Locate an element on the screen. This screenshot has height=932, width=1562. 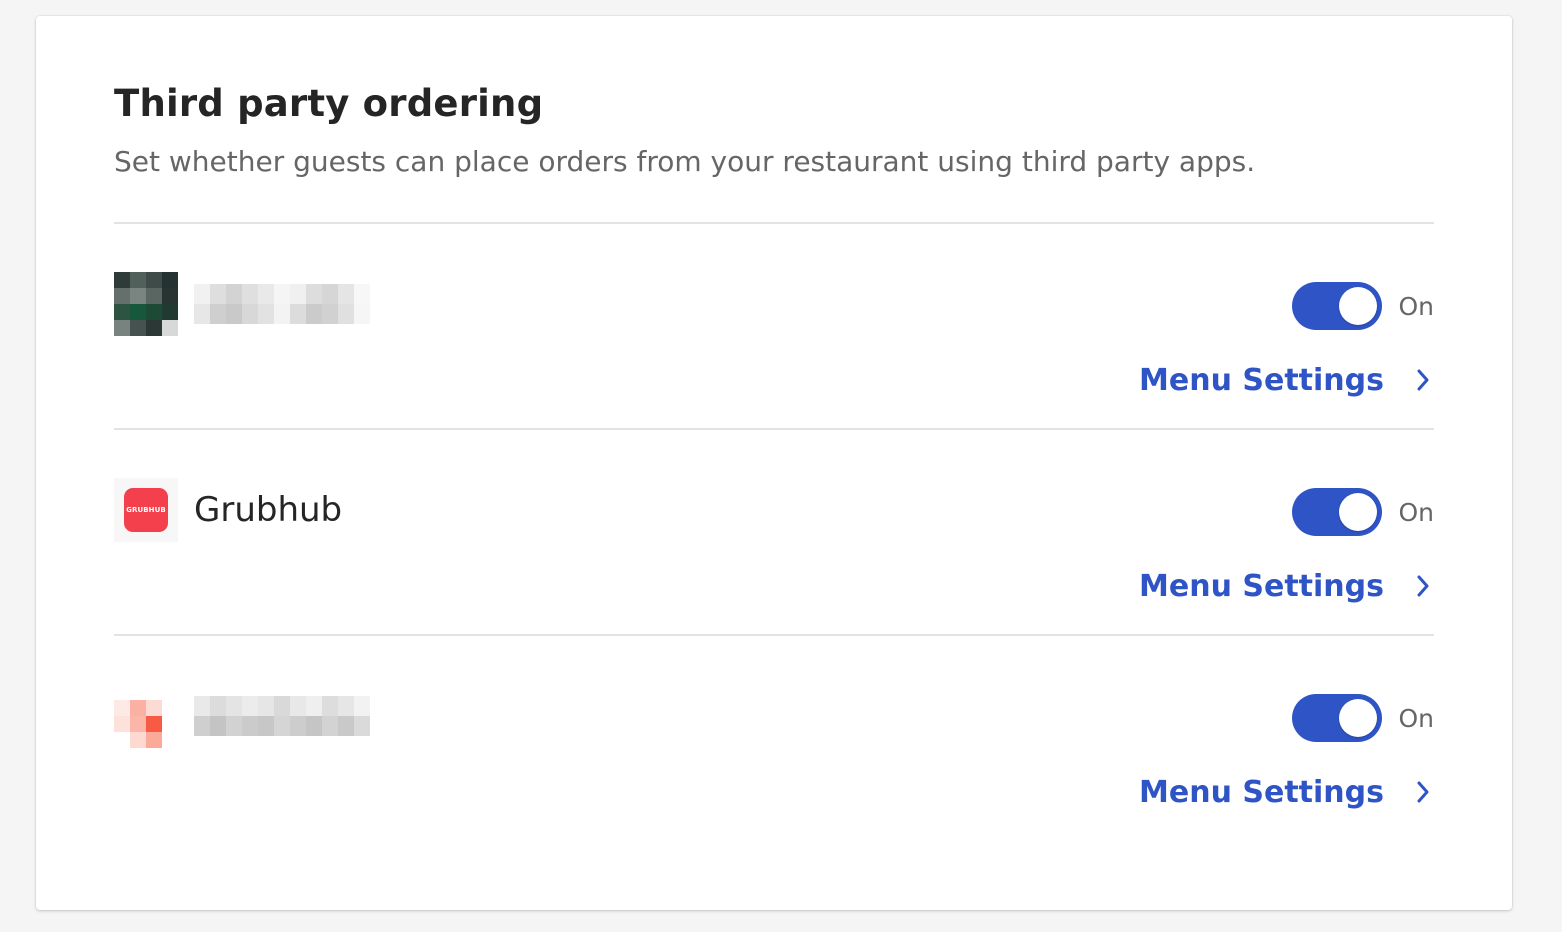
pixelated-logo-green-icon is located at coordinates (146, 304).